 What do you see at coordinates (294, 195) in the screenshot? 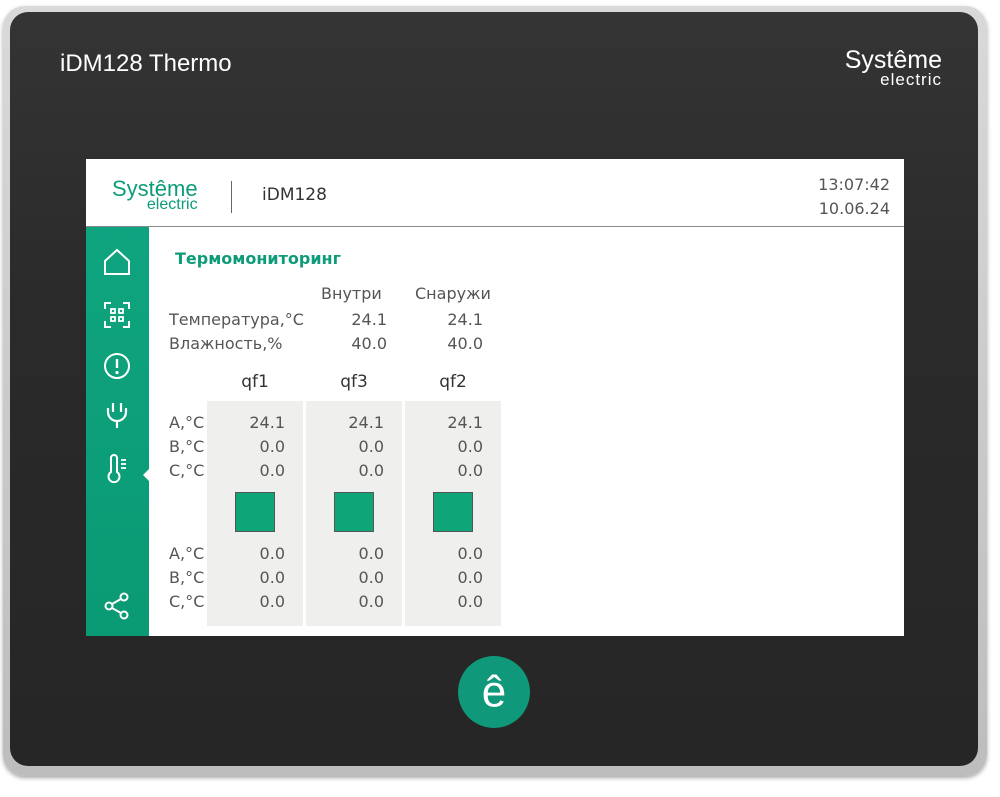
I see `device-name: iDM128` at bounding box center [294, 195].